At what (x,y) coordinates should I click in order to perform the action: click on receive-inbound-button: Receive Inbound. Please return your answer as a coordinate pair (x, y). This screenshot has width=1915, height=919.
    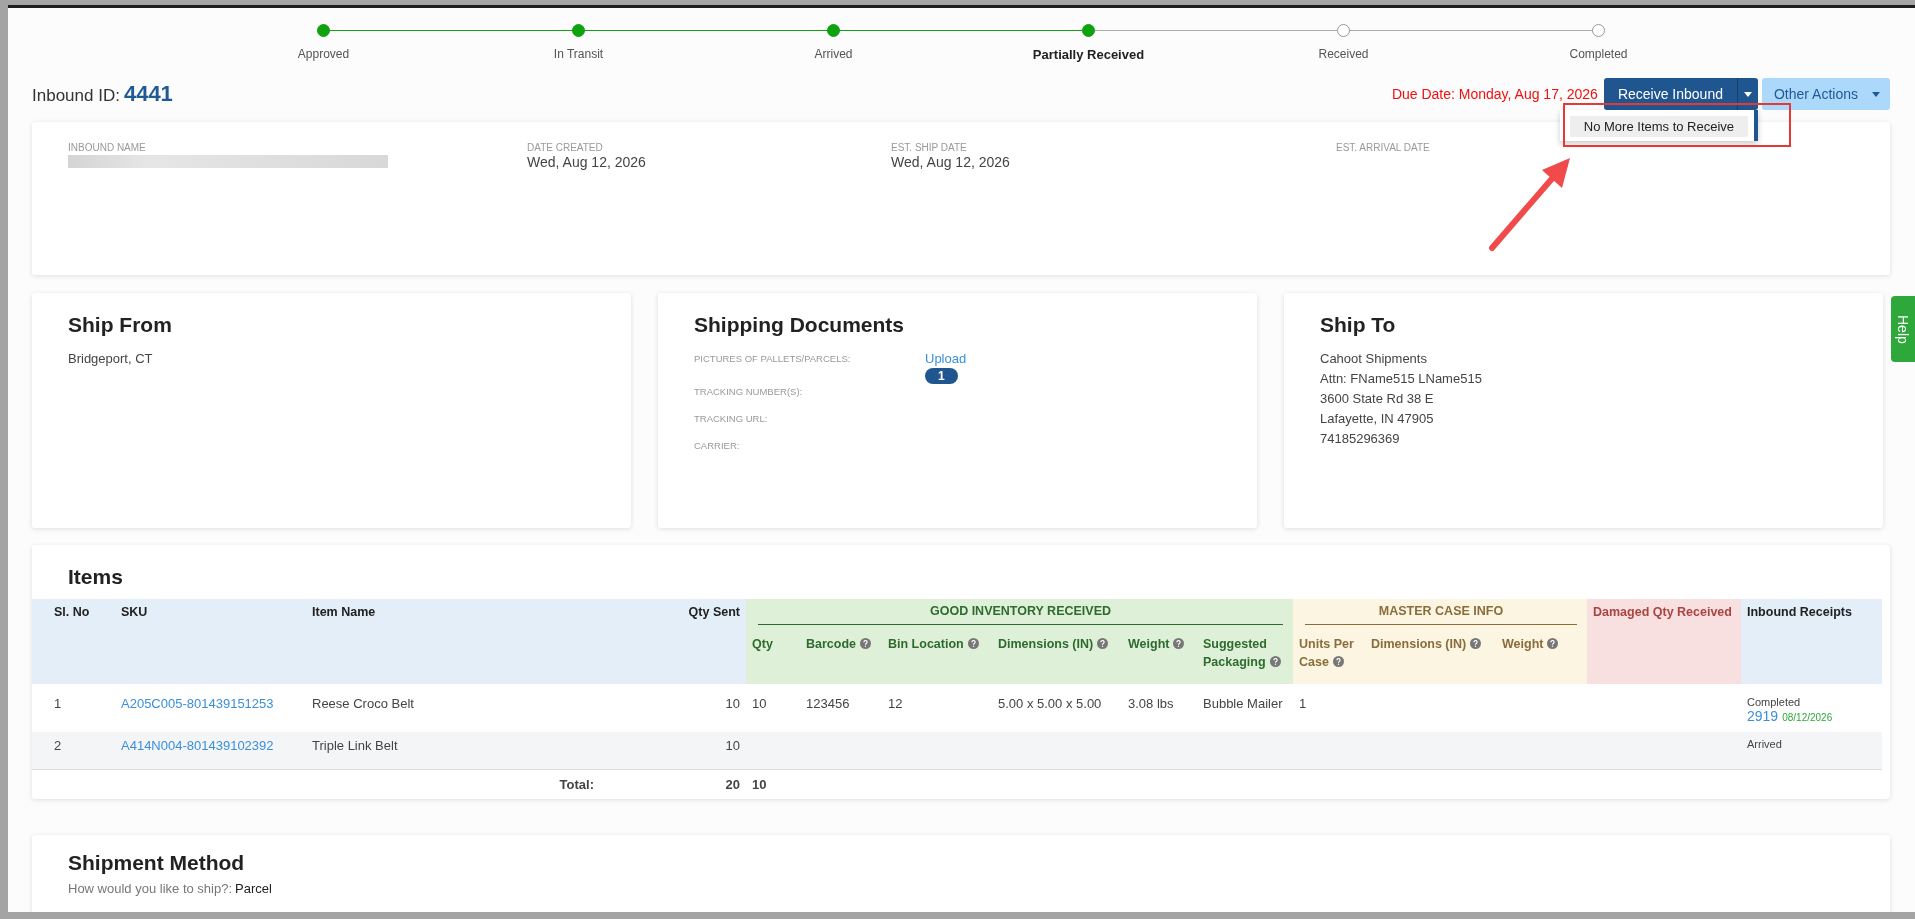
    Looking at the image, I should click on (1670, 94).